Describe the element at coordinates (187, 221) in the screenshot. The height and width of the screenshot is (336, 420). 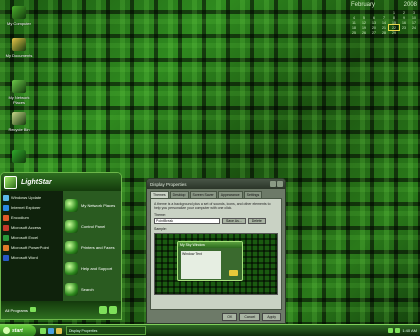
I see `theme-select: PointBreak` at that location.